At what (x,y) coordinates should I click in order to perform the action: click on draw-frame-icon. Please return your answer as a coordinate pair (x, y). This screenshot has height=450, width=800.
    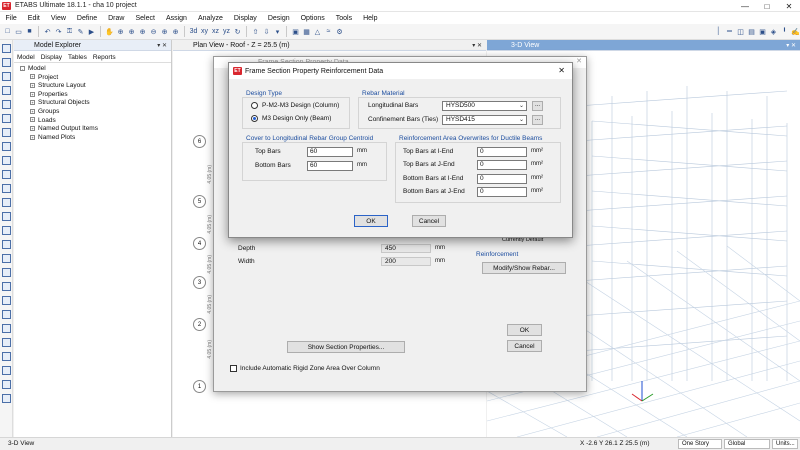
    Looking at the image, I should click on (6, 90).